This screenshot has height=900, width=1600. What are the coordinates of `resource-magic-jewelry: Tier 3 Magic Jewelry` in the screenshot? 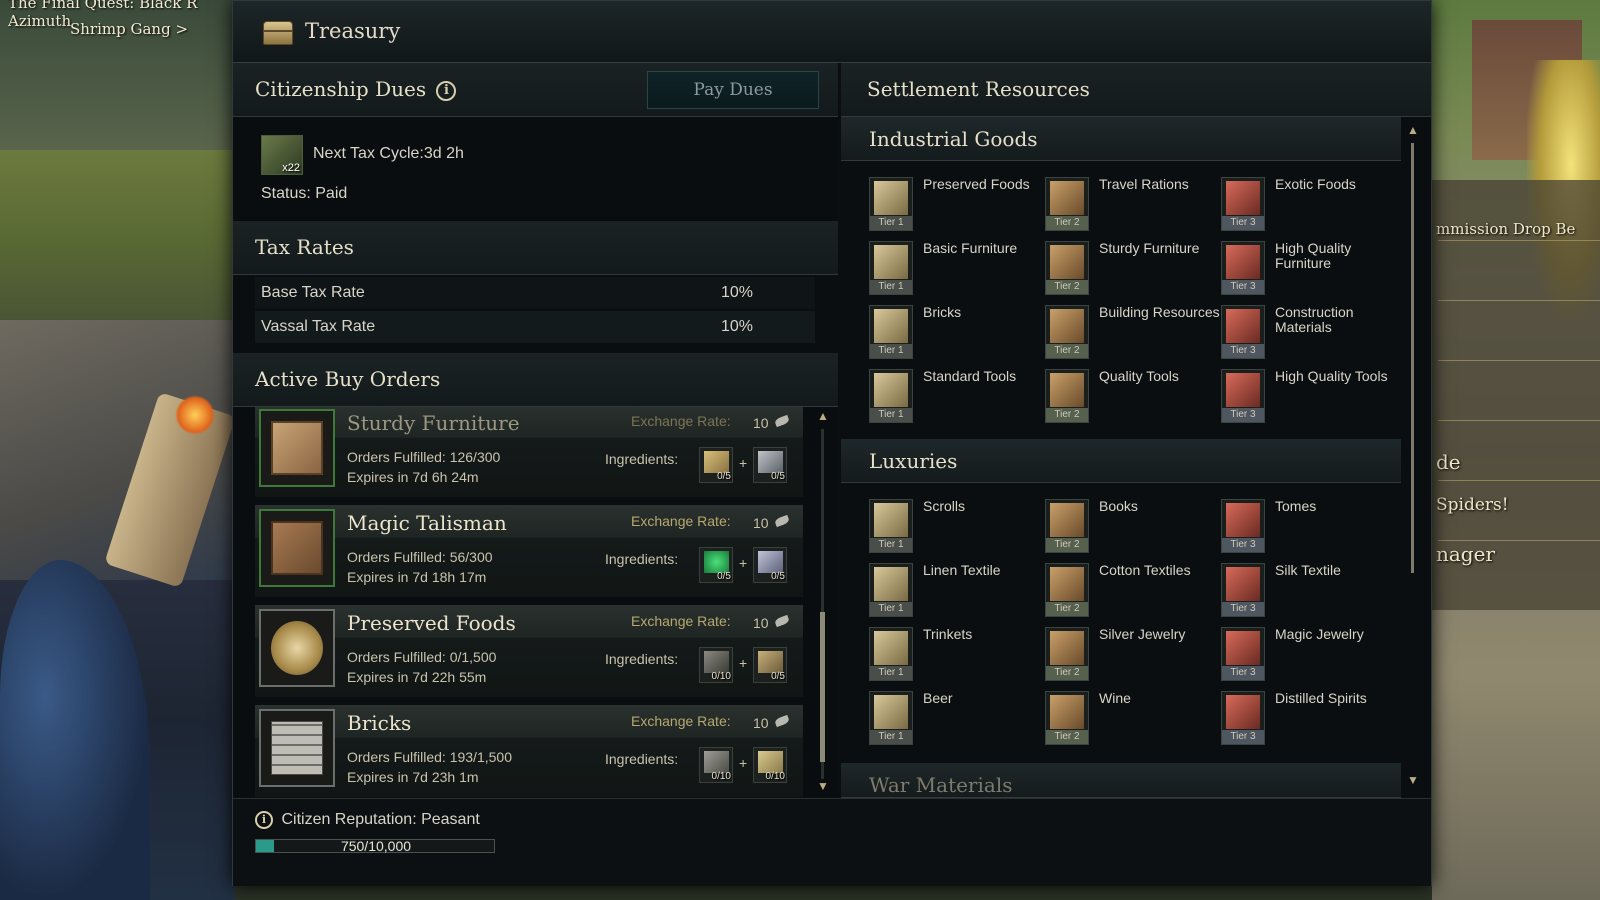 It's located at (1311, 655).